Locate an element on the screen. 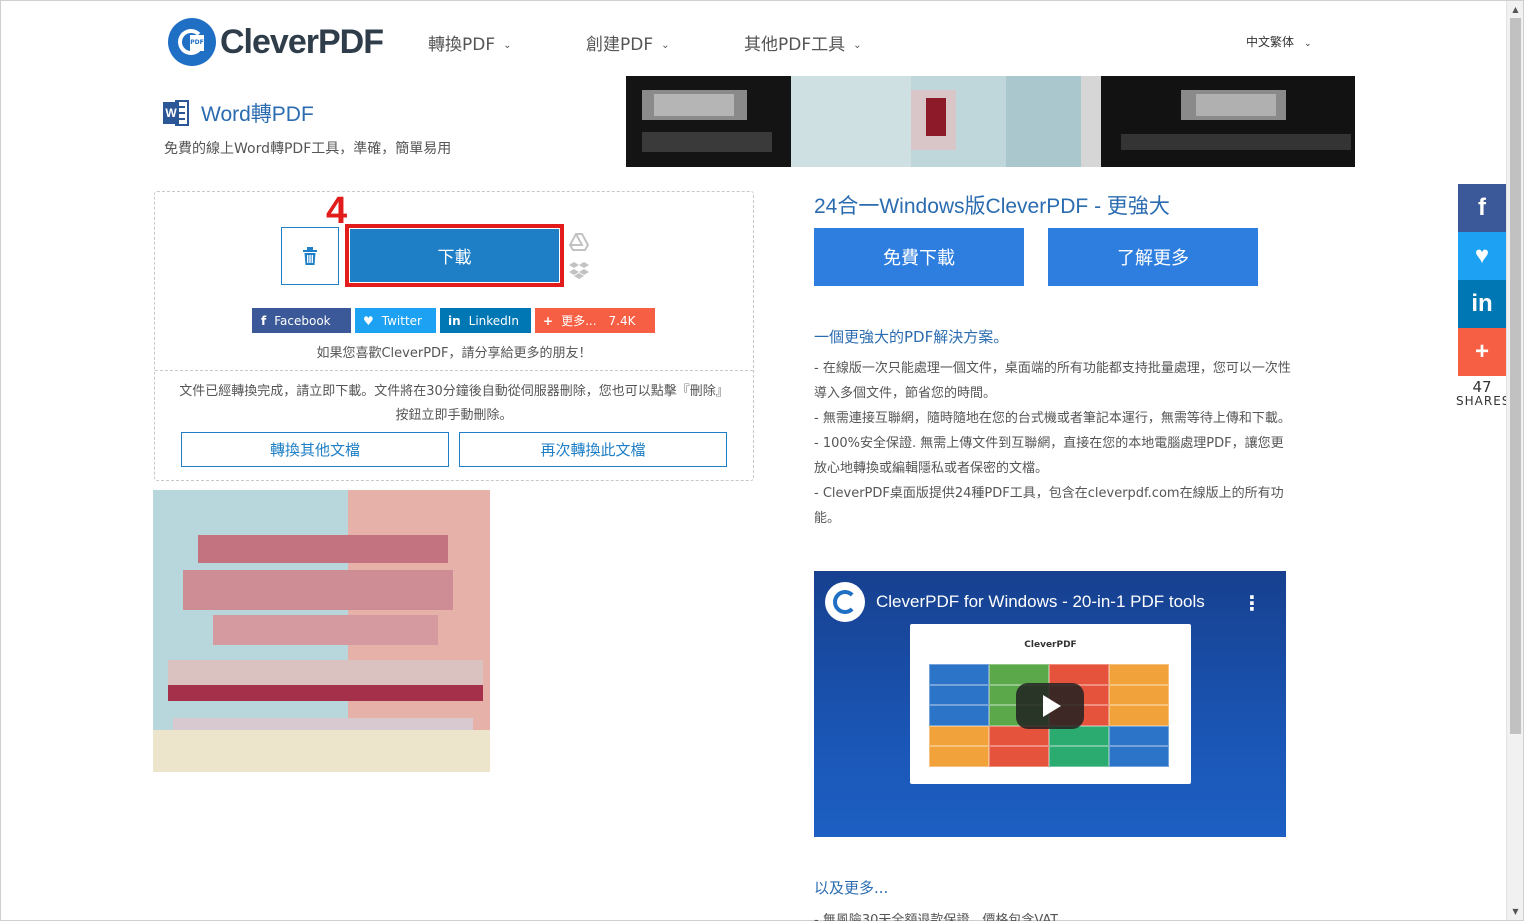 The image size is (1524, 921). share-facebook-button: f Facebook is located at coordinates (301, 320).